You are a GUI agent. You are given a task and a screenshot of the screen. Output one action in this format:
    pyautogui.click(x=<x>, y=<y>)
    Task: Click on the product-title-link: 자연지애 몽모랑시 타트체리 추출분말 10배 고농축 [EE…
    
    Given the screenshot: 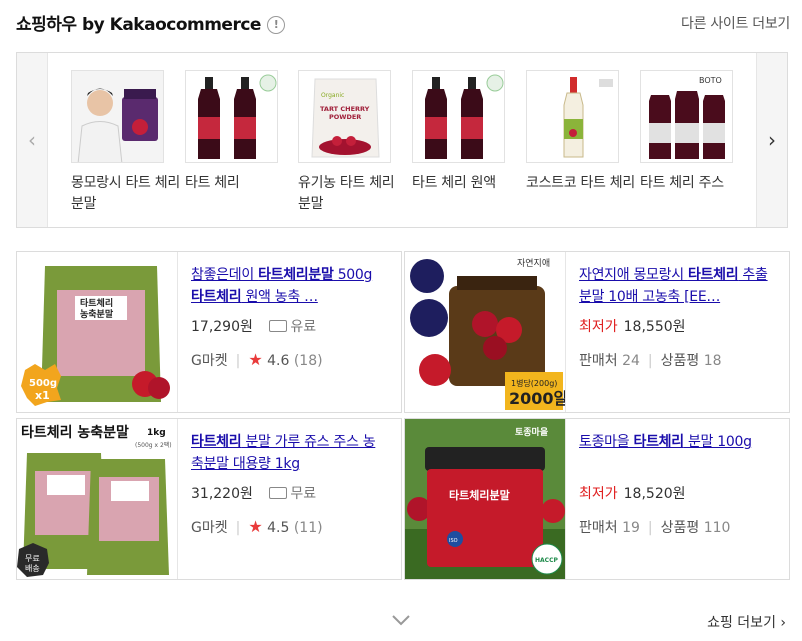 What is the action you would take?
    pyautogui.click(x=677, y=286)
    